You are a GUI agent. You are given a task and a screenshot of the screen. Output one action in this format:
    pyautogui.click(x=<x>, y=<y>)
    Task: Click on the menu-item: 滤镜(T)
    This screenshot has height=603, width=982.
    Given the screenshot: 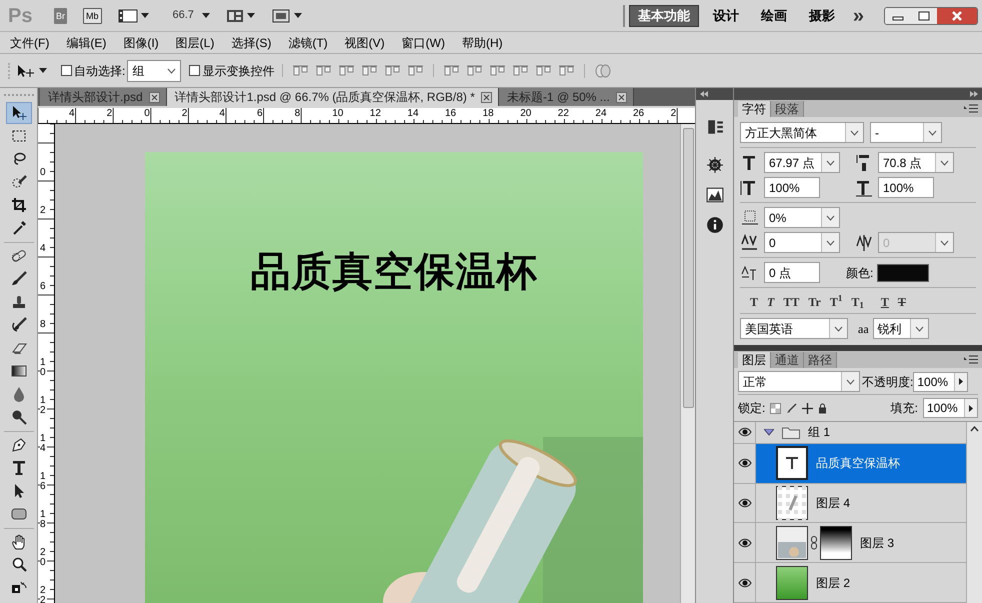 What is the action you would take?
    pyautogui.click(x=308, y=43)
    